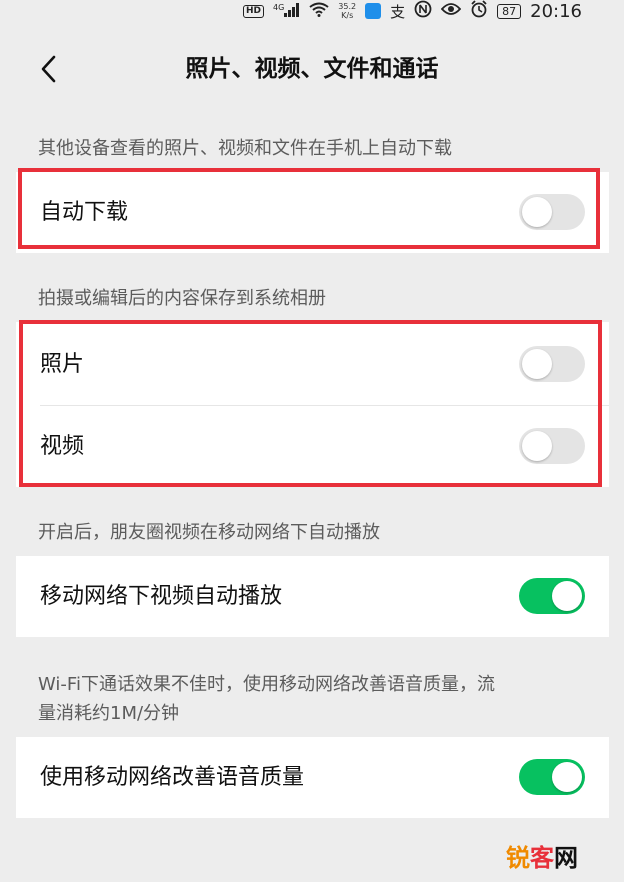 This screenshot has width=624, height=882. I want to click on moments-autoplay-toggle, so click(552, 596).